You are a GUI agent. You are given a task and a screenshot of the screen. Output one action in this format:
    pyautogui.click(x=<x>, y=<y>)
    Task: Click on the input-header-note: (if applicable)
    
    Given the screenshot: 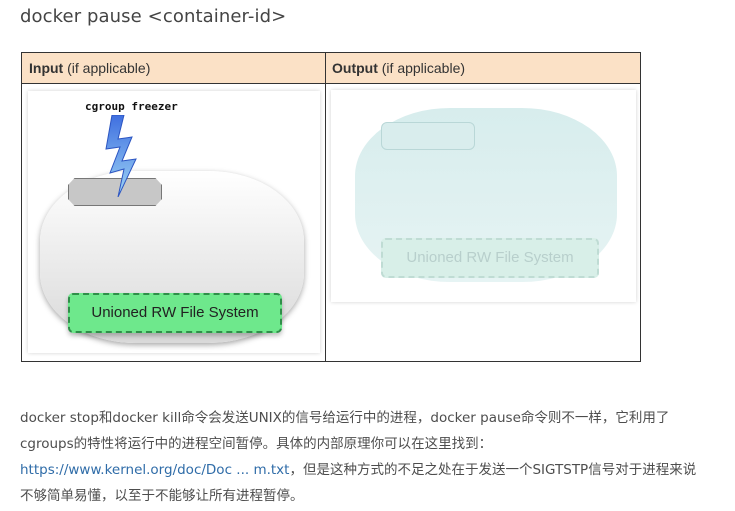 What is the action you would take?
    pyautogui.click(x=107, y=68)
    